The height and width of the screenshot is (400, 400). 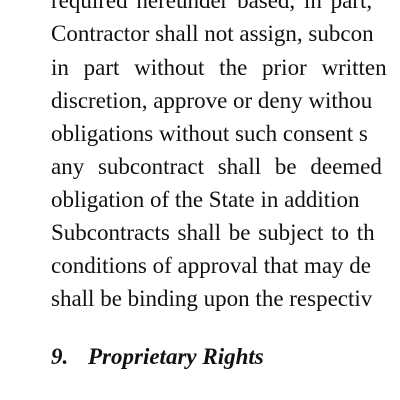 What do you see at coordinates (209, 133) in the screenshot?
I see `body-text-line: obligations without such consent s` at bounding box center [209, 133].